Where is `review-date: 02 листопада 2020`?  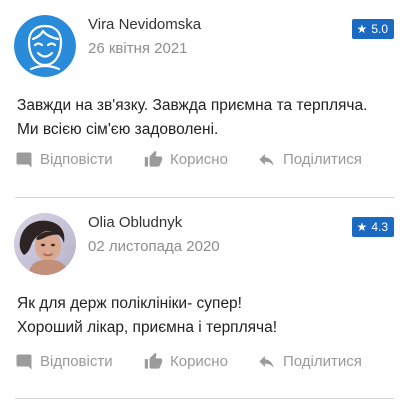
review-date: 02 листопада 2020 is located at coordinates (154, 246).